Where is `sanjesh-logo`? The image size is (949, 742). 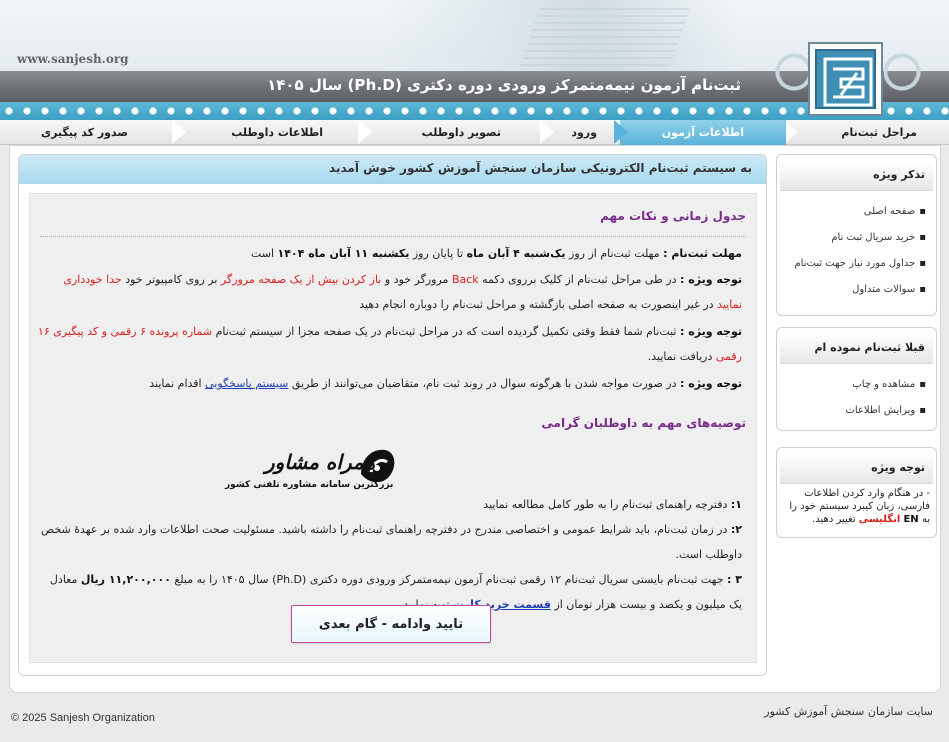
sanjesh-logo is located at coordinates (845, 79).